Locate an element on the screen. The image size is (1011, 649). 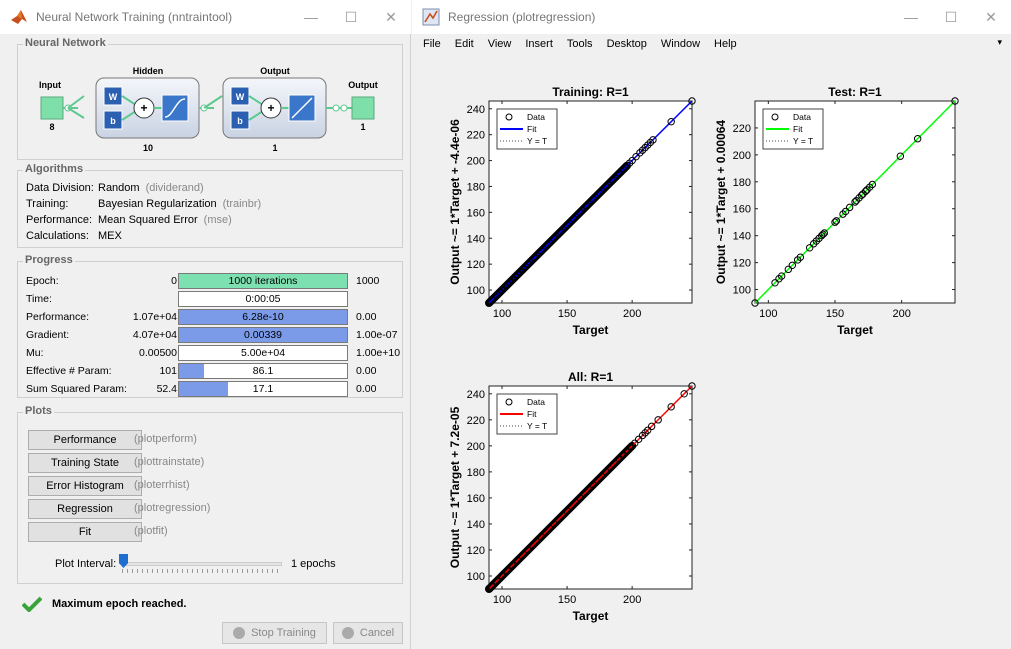
regression-plot-button: Regression is located at coordinates (85, 509).